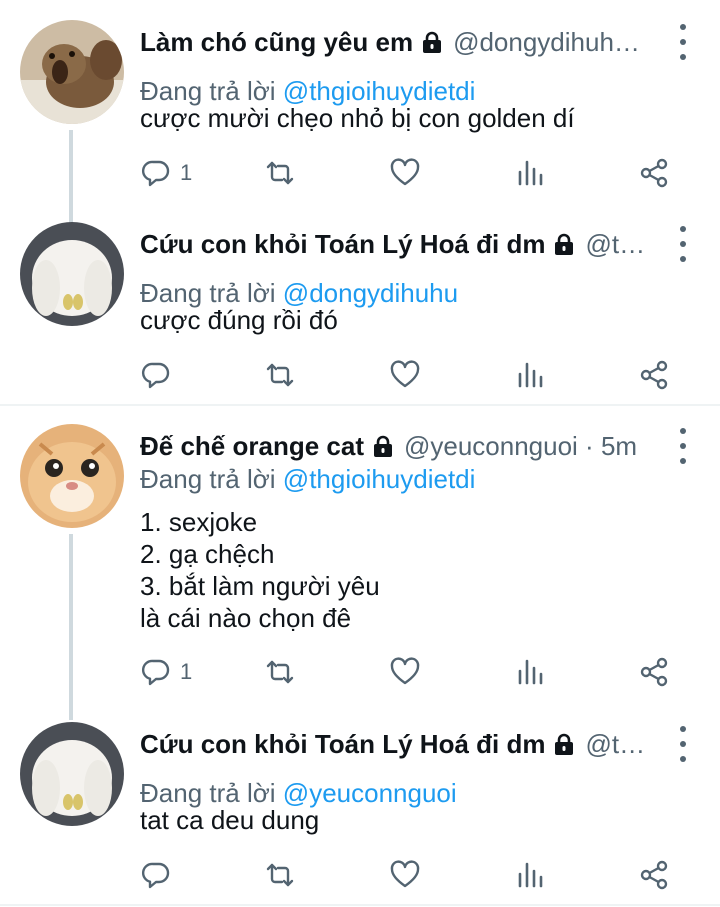 This screenshot has width=720, height=907. I want to click on avatar-orange-cat-image, so click(72, 476).